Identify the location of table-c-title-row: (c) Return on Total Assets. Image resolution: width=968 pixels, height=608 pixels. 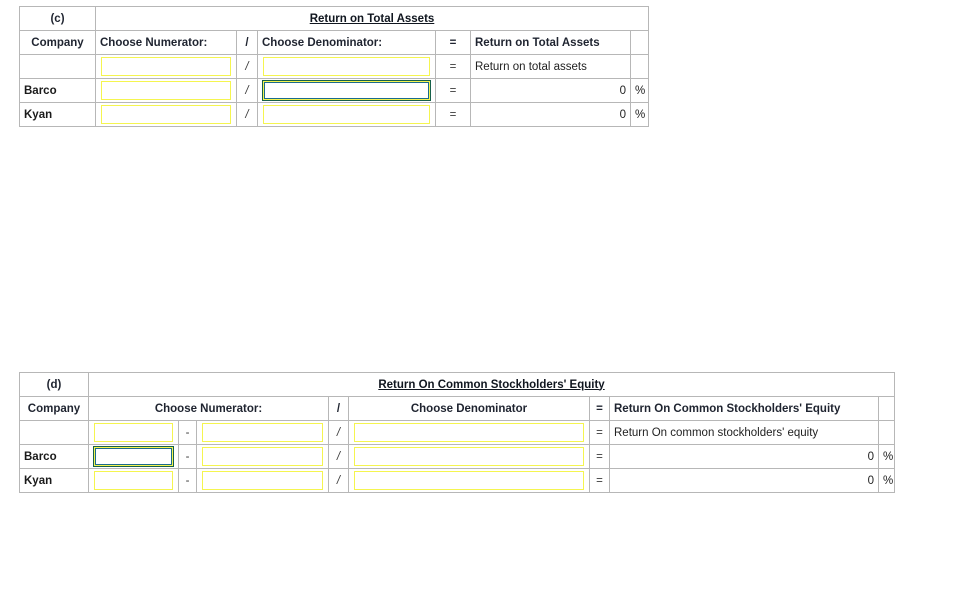
(334, 18).